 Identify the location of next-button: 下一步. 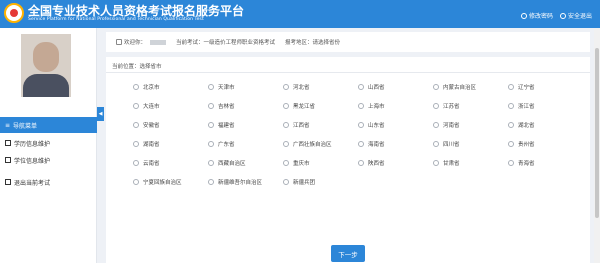
(348, 253).